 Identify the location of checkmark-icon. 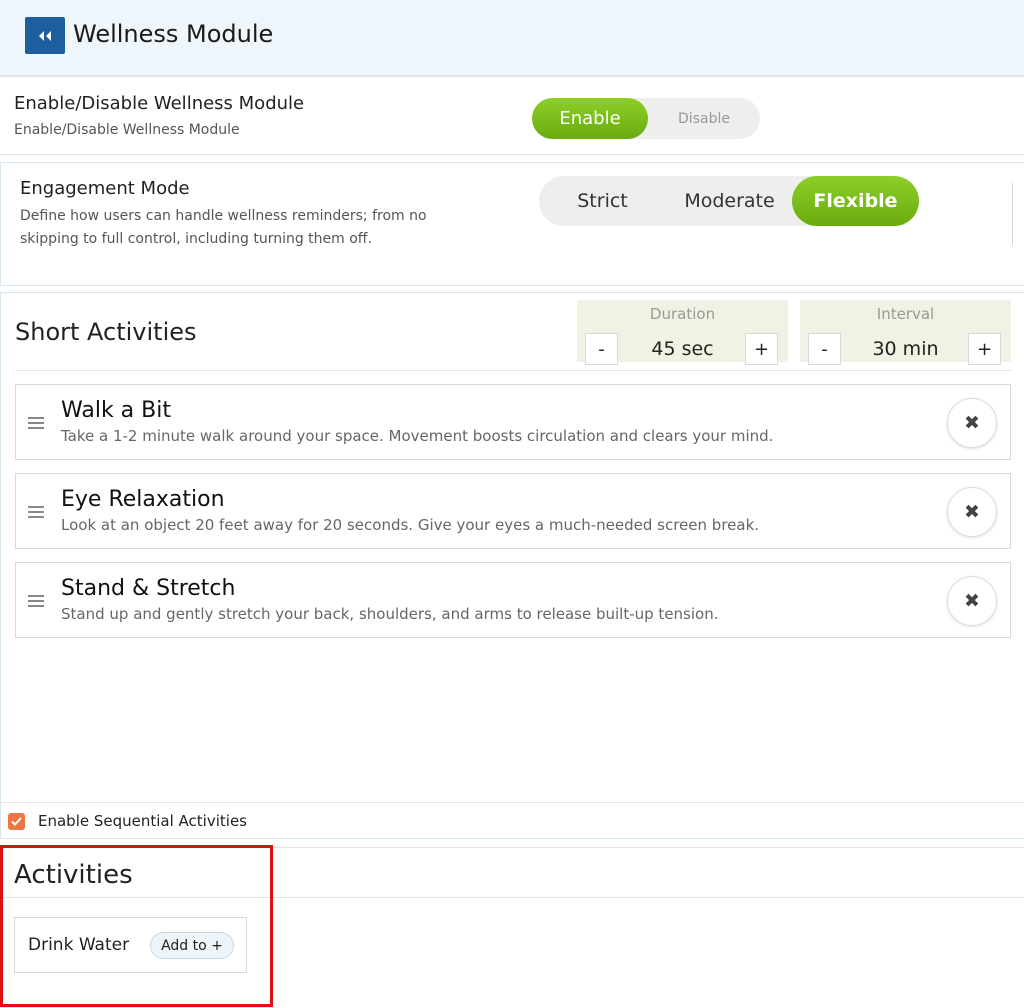
(16, 821).